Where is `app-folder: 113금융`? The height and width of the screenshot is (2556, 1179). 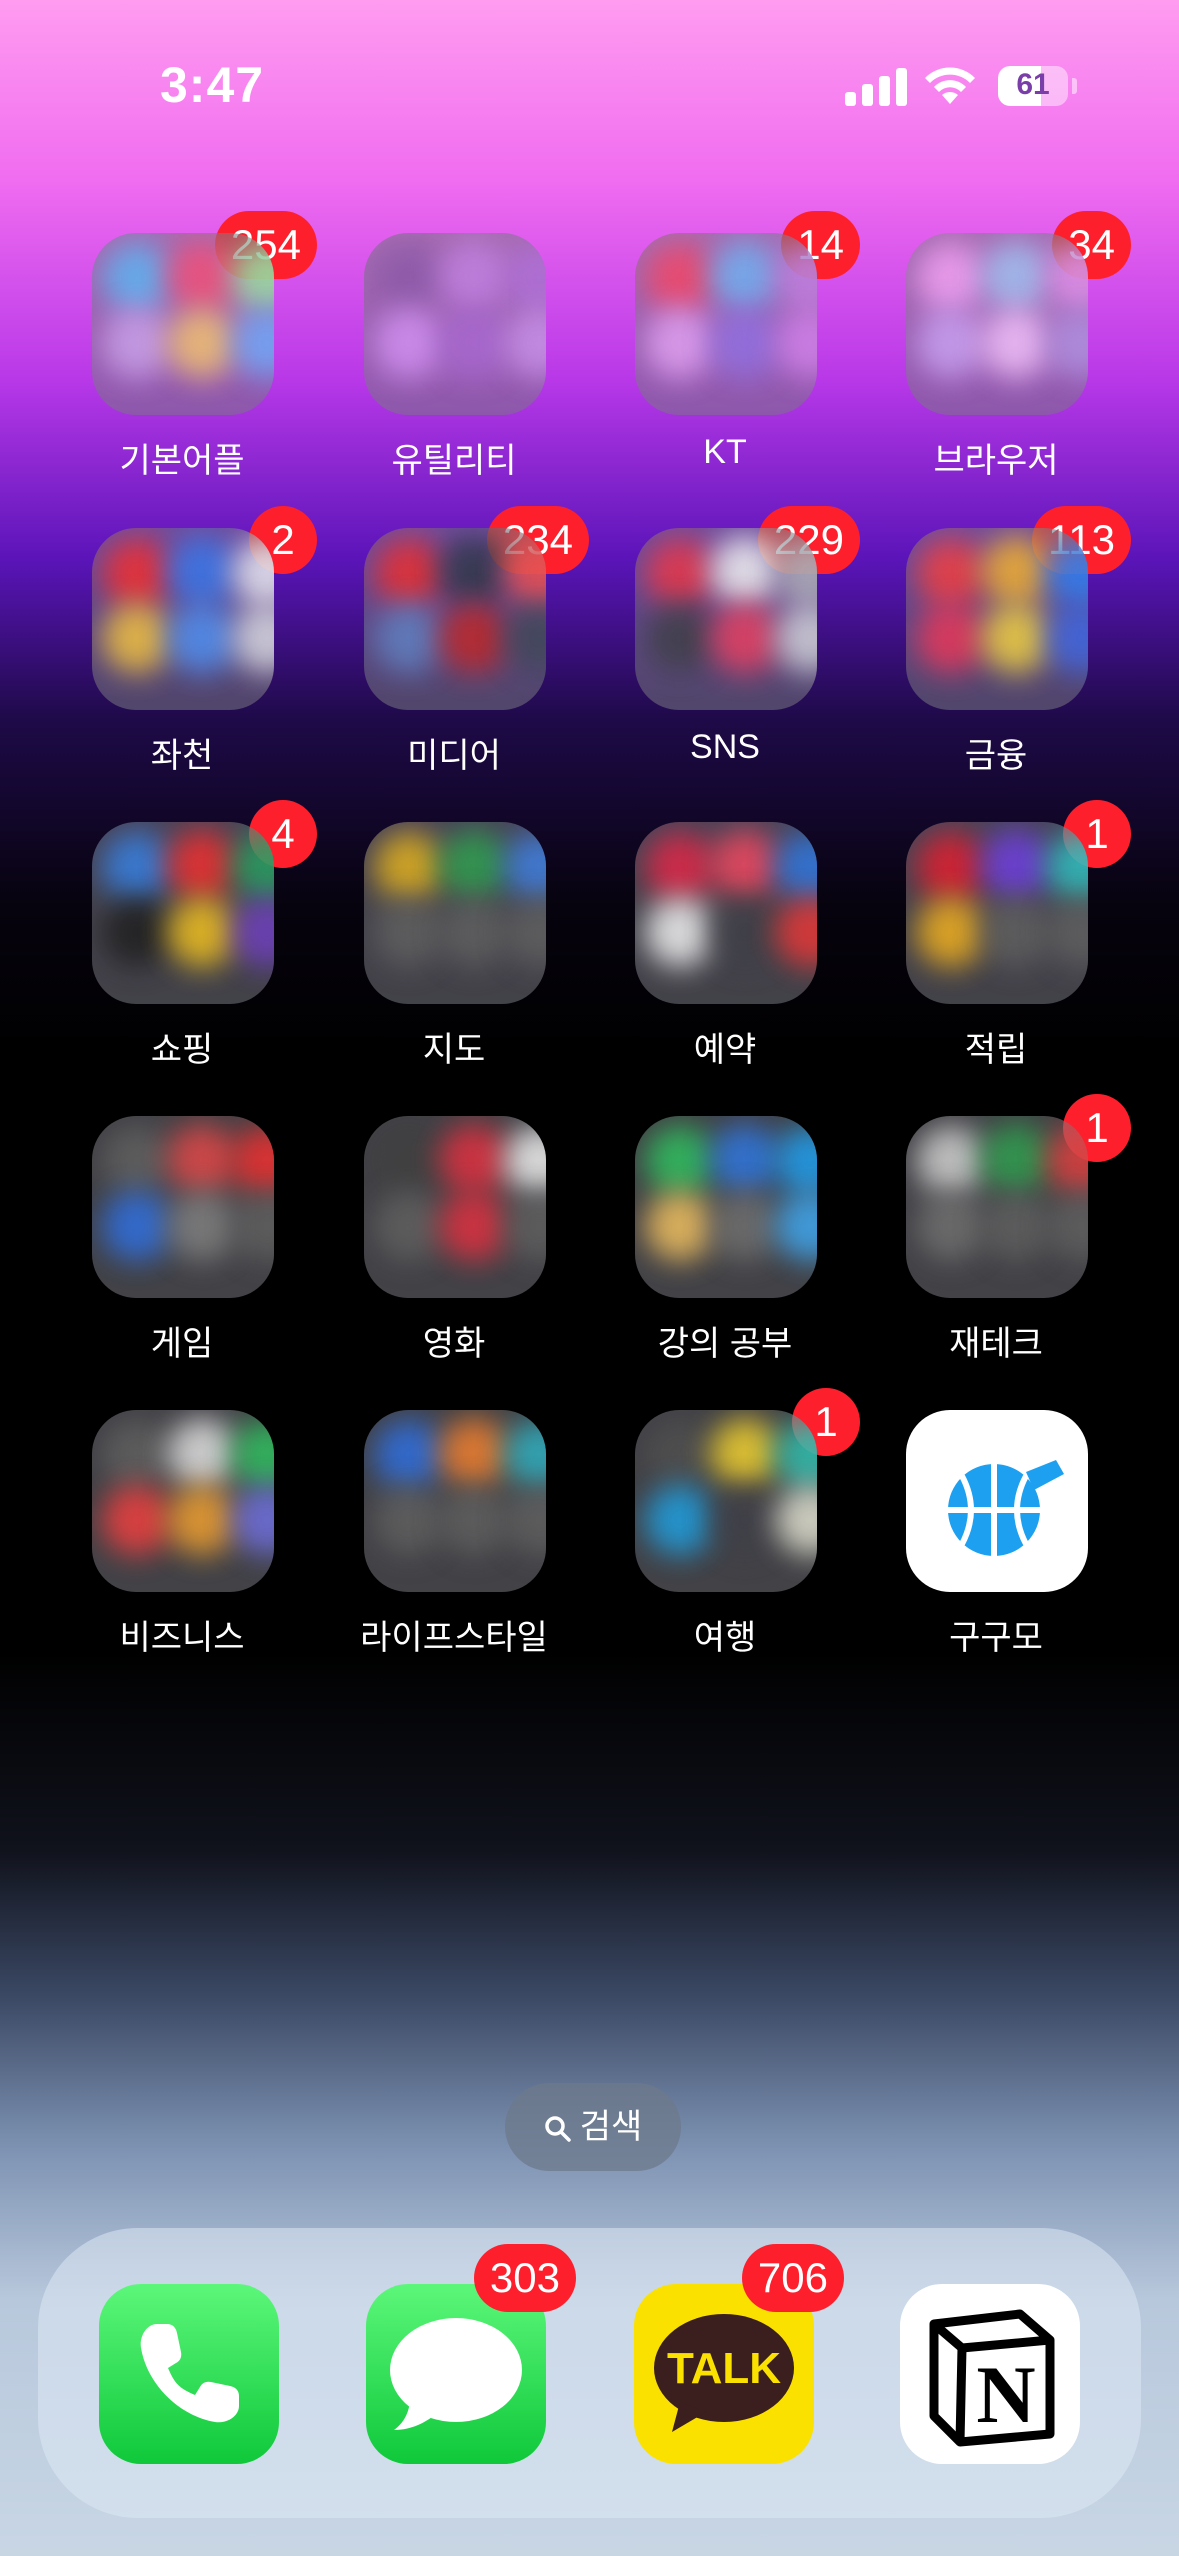
app-folder: 113금융 is located at coordinates (996, 647).